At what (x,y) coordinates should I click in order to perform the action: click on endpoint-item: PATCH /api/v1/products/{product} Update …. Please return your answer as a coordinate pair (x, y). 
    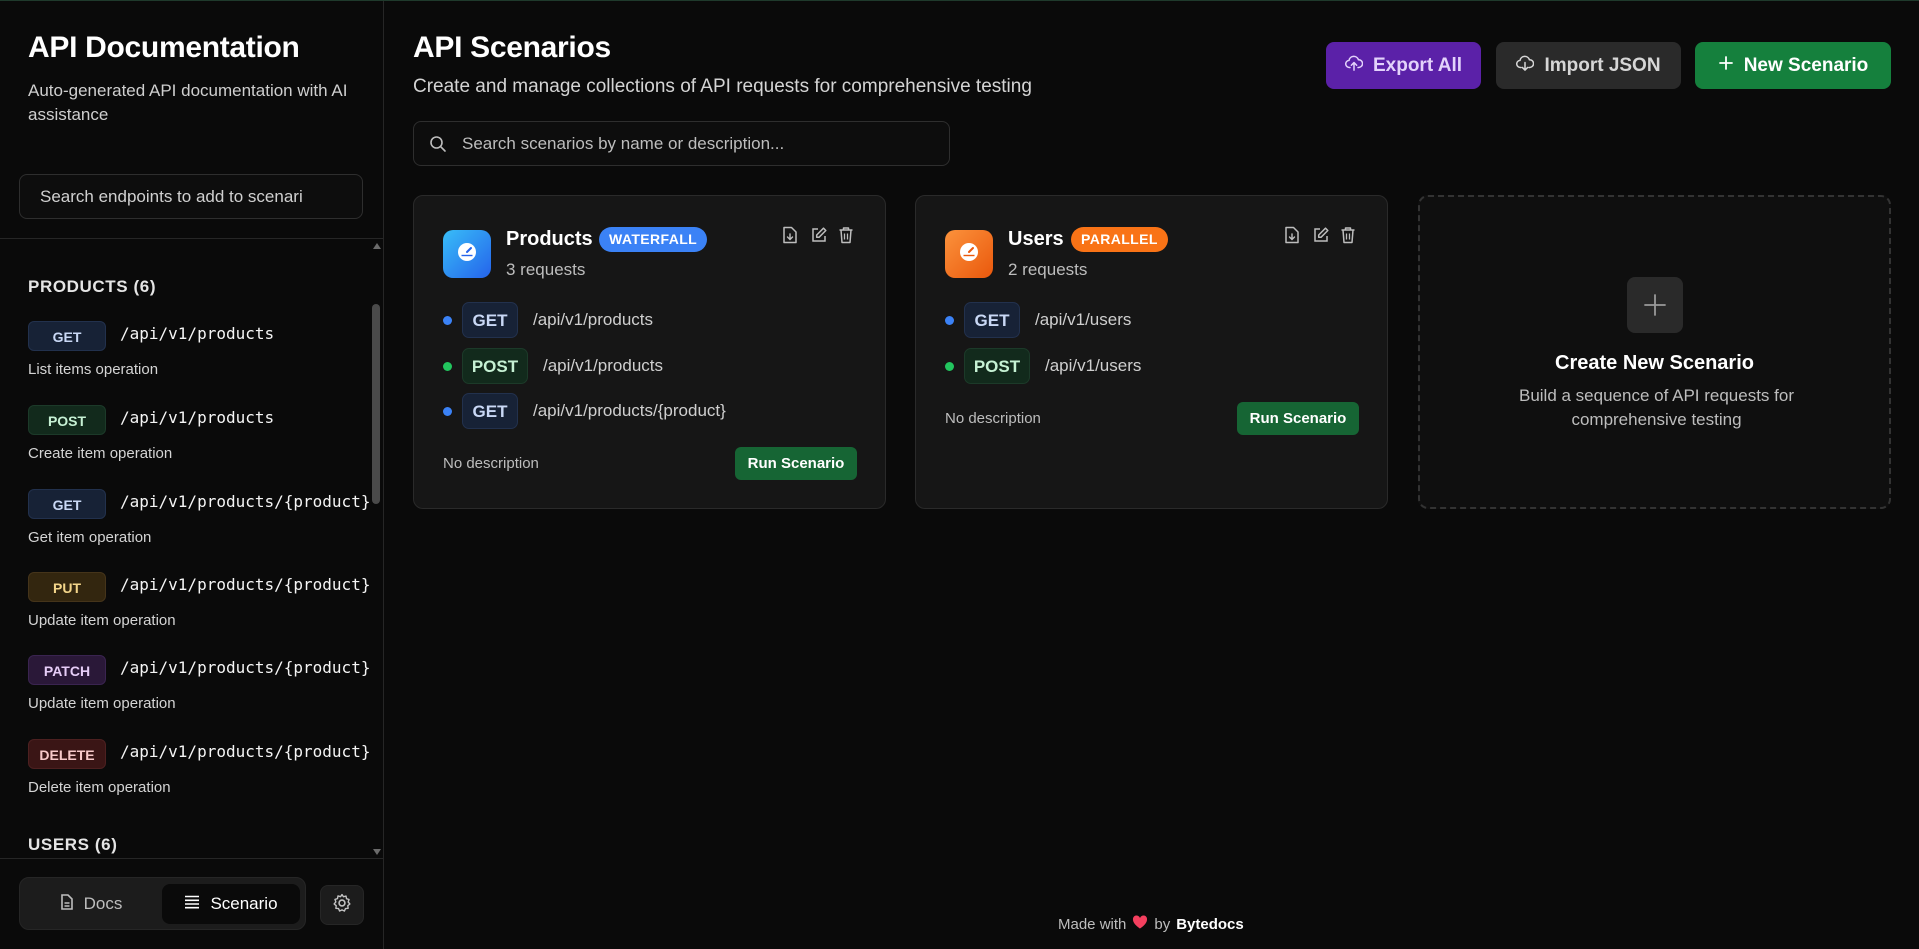
    Looking at the image, I should click on (199, 690).